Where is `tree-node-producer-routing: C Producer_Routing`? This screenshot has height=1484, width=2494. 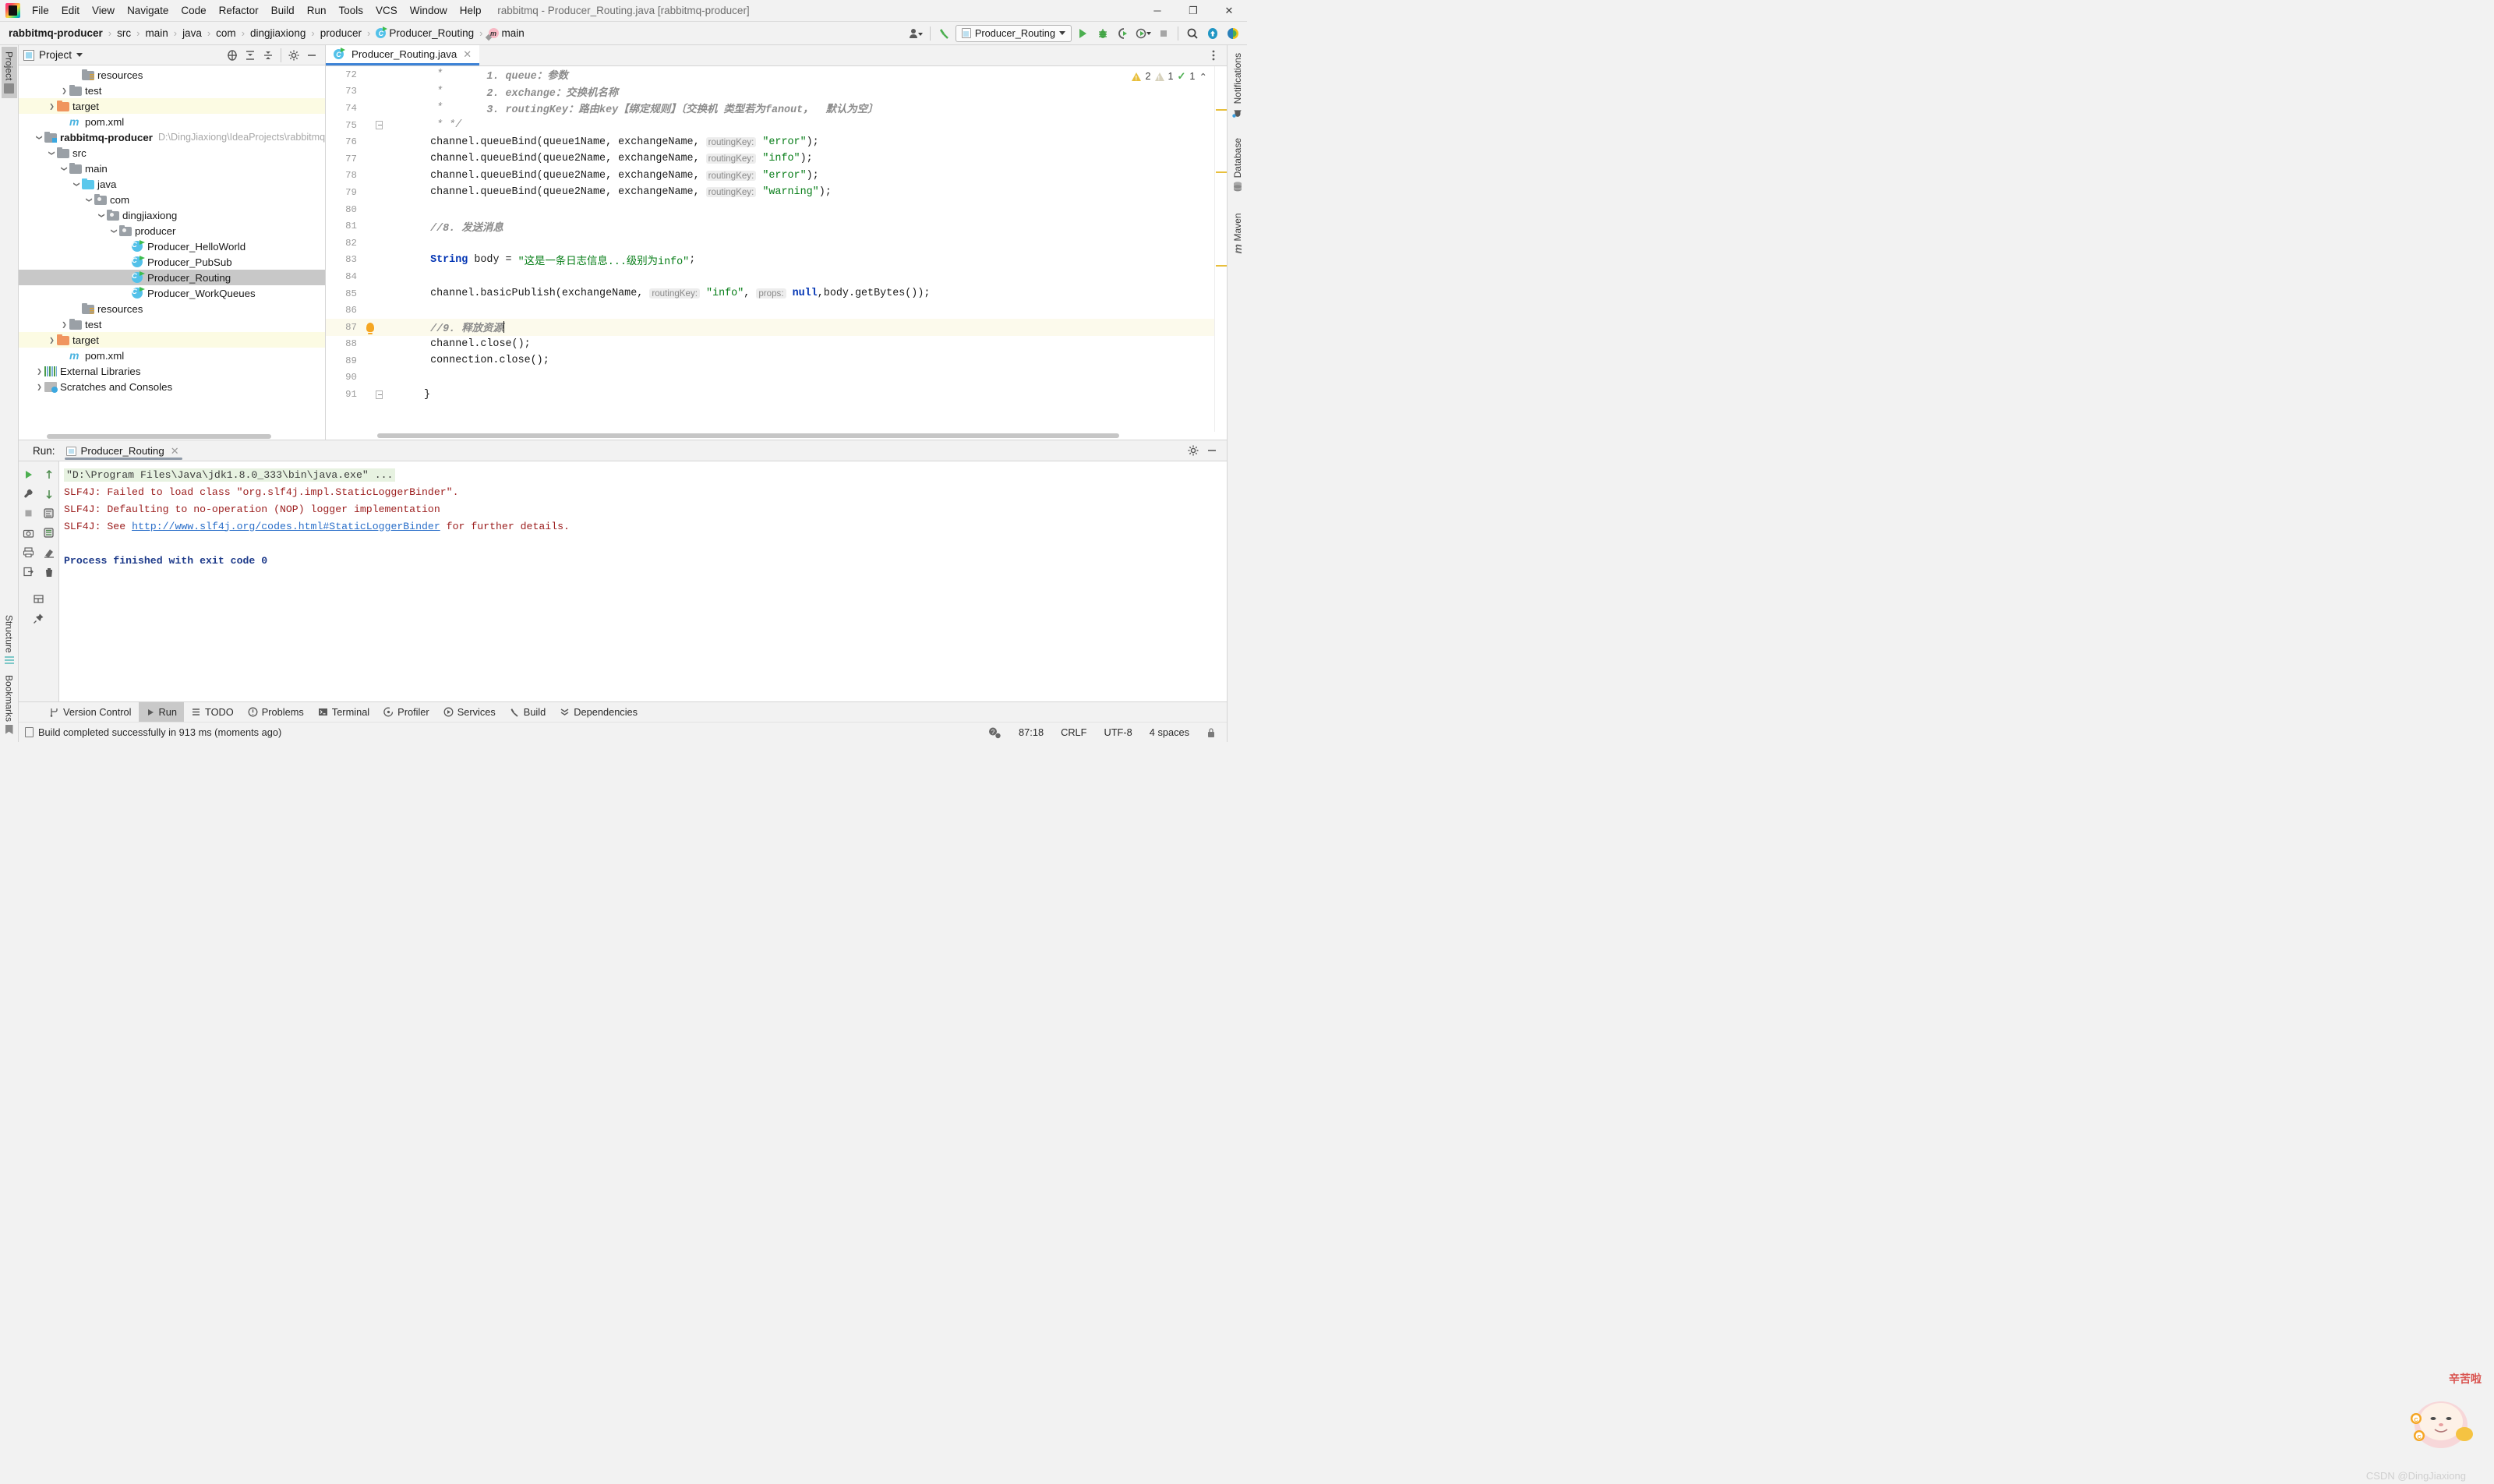
tree-node-producer-routing: C Producer_Routing is located at coordinates (172, 277).